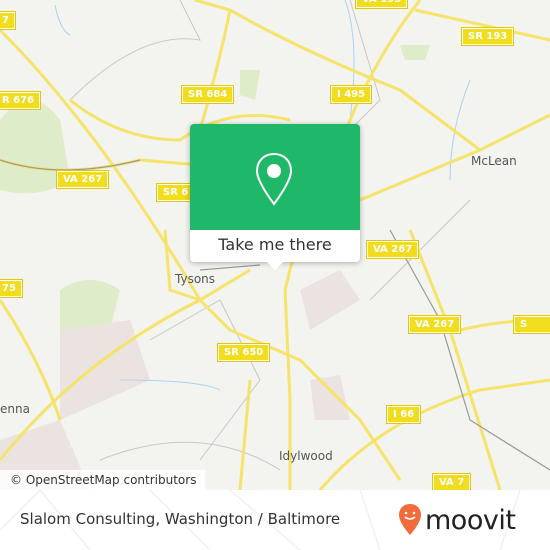 This screenshot has width=550, height=550. Describe the element at coordinates (487, 36) in the screenshot. I see `road-shield: SR 193` at that location.